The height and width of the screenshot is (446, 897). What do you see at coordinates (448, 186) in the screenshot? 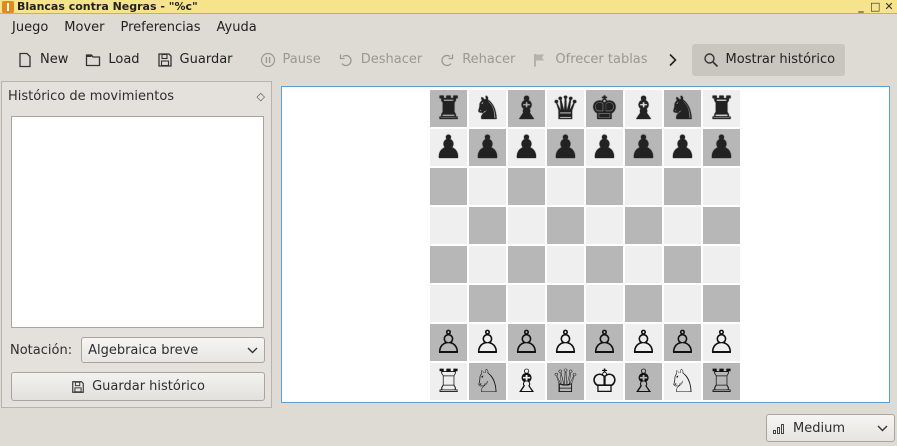
I see `square-a6` at bounding box center [448, 186].